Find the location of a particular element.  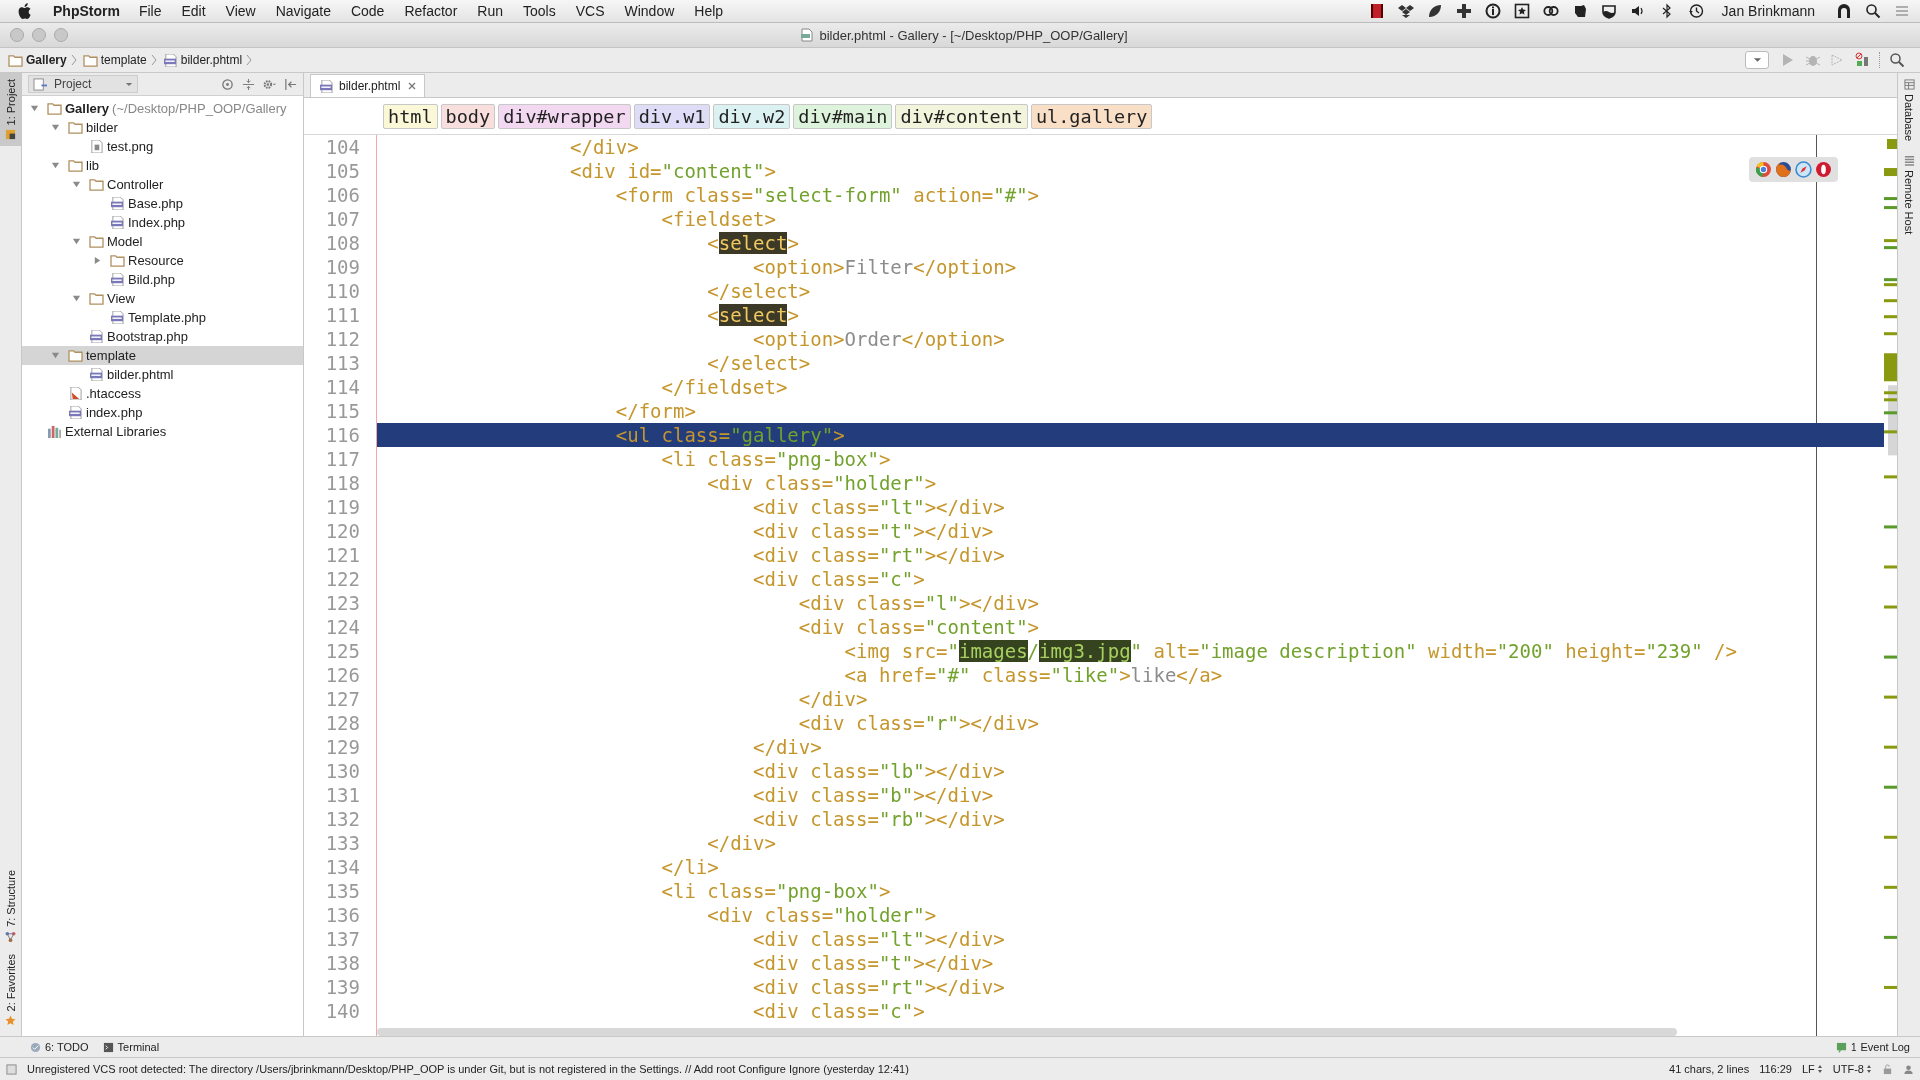

tree-item: Controller is located at coordinates (162, 184).